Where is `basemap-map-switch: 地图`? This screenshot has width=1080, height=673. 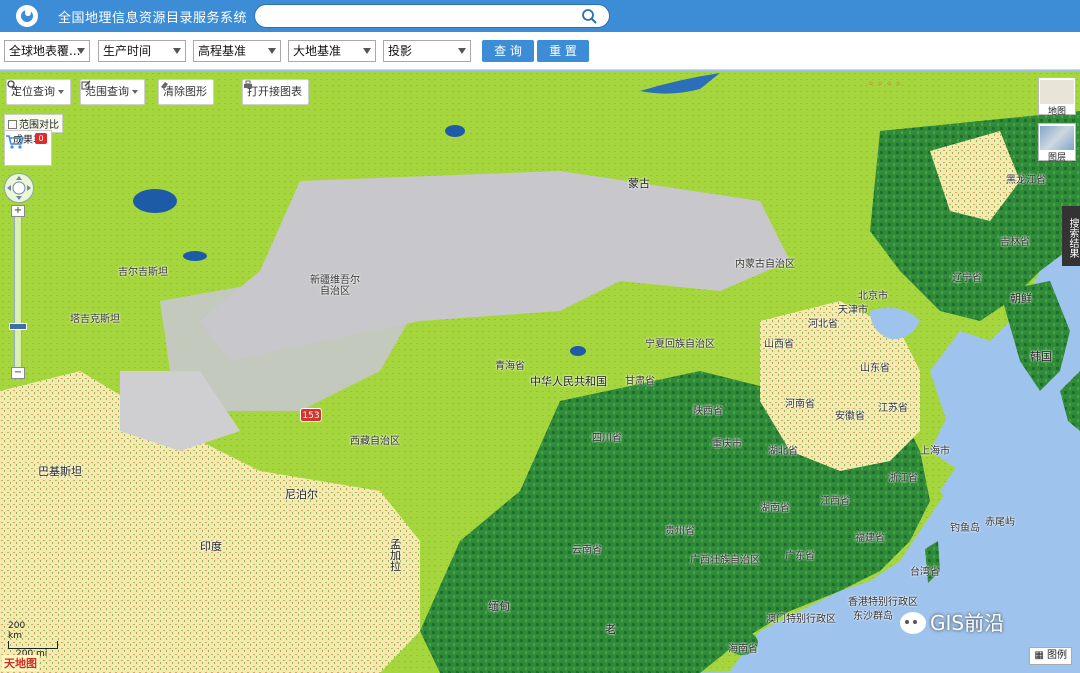 basemap-map-switch: 地图 is located at coordinates (1057, 97).